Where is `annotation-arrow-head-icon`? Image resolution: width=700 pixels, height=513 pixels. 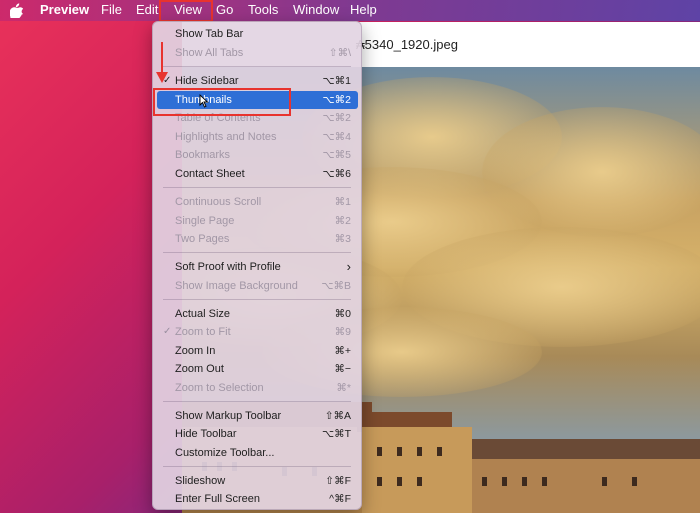
annotation-arrow-head-icon is located at coordinates (162, 77).